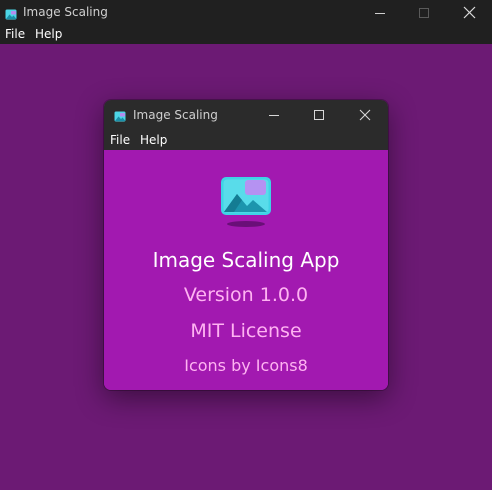  I want to click on main-menubar: File Help, so click(246, 34).